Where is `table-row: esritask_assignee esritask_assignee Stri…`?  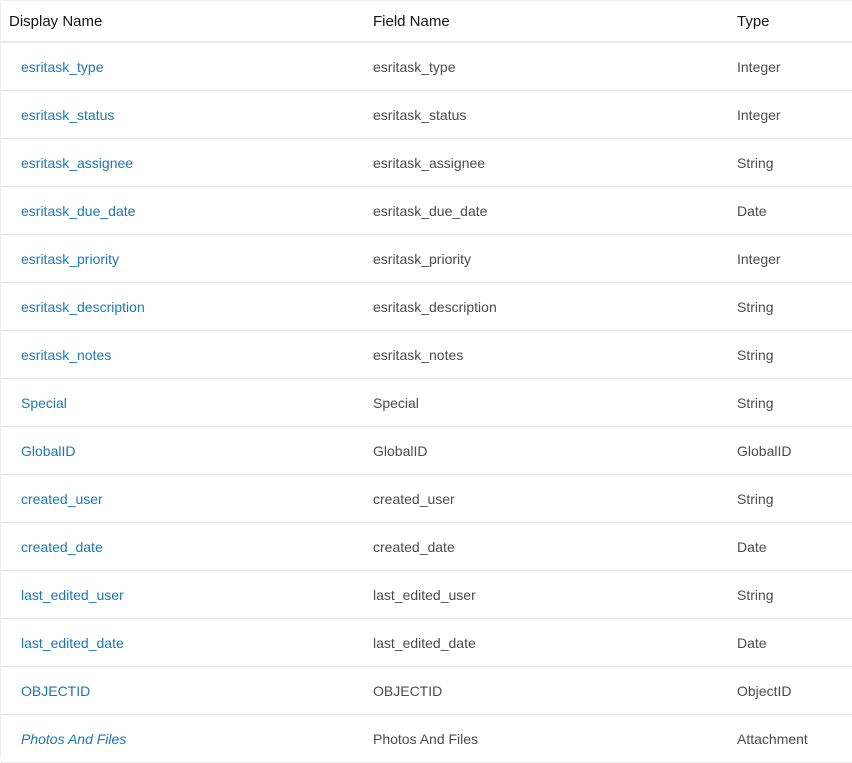 table-row: esritask_assignee esritask_assignee Stri… is located at coordinates (426, 163).